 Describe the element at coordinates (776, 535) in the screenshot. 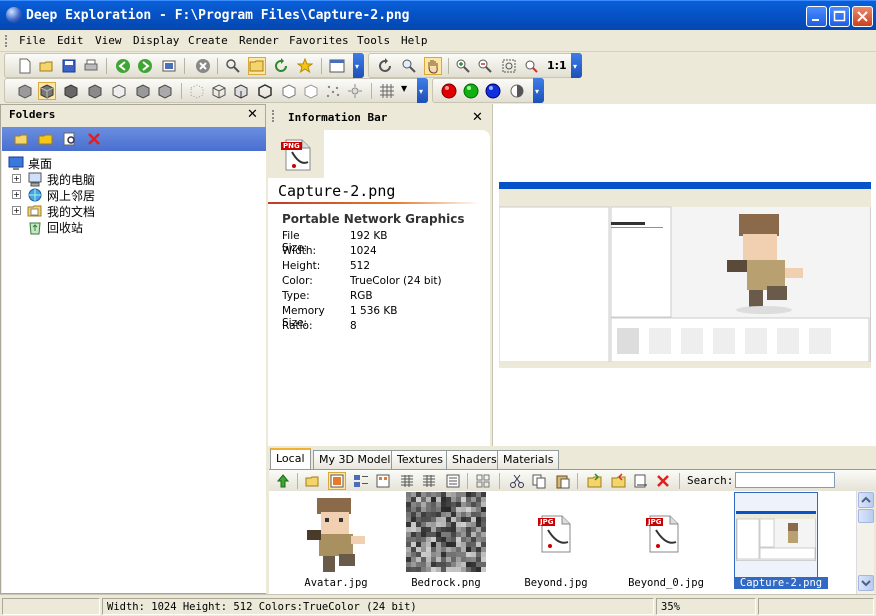

I see `thumbnail-capture-2-selected` at that location.